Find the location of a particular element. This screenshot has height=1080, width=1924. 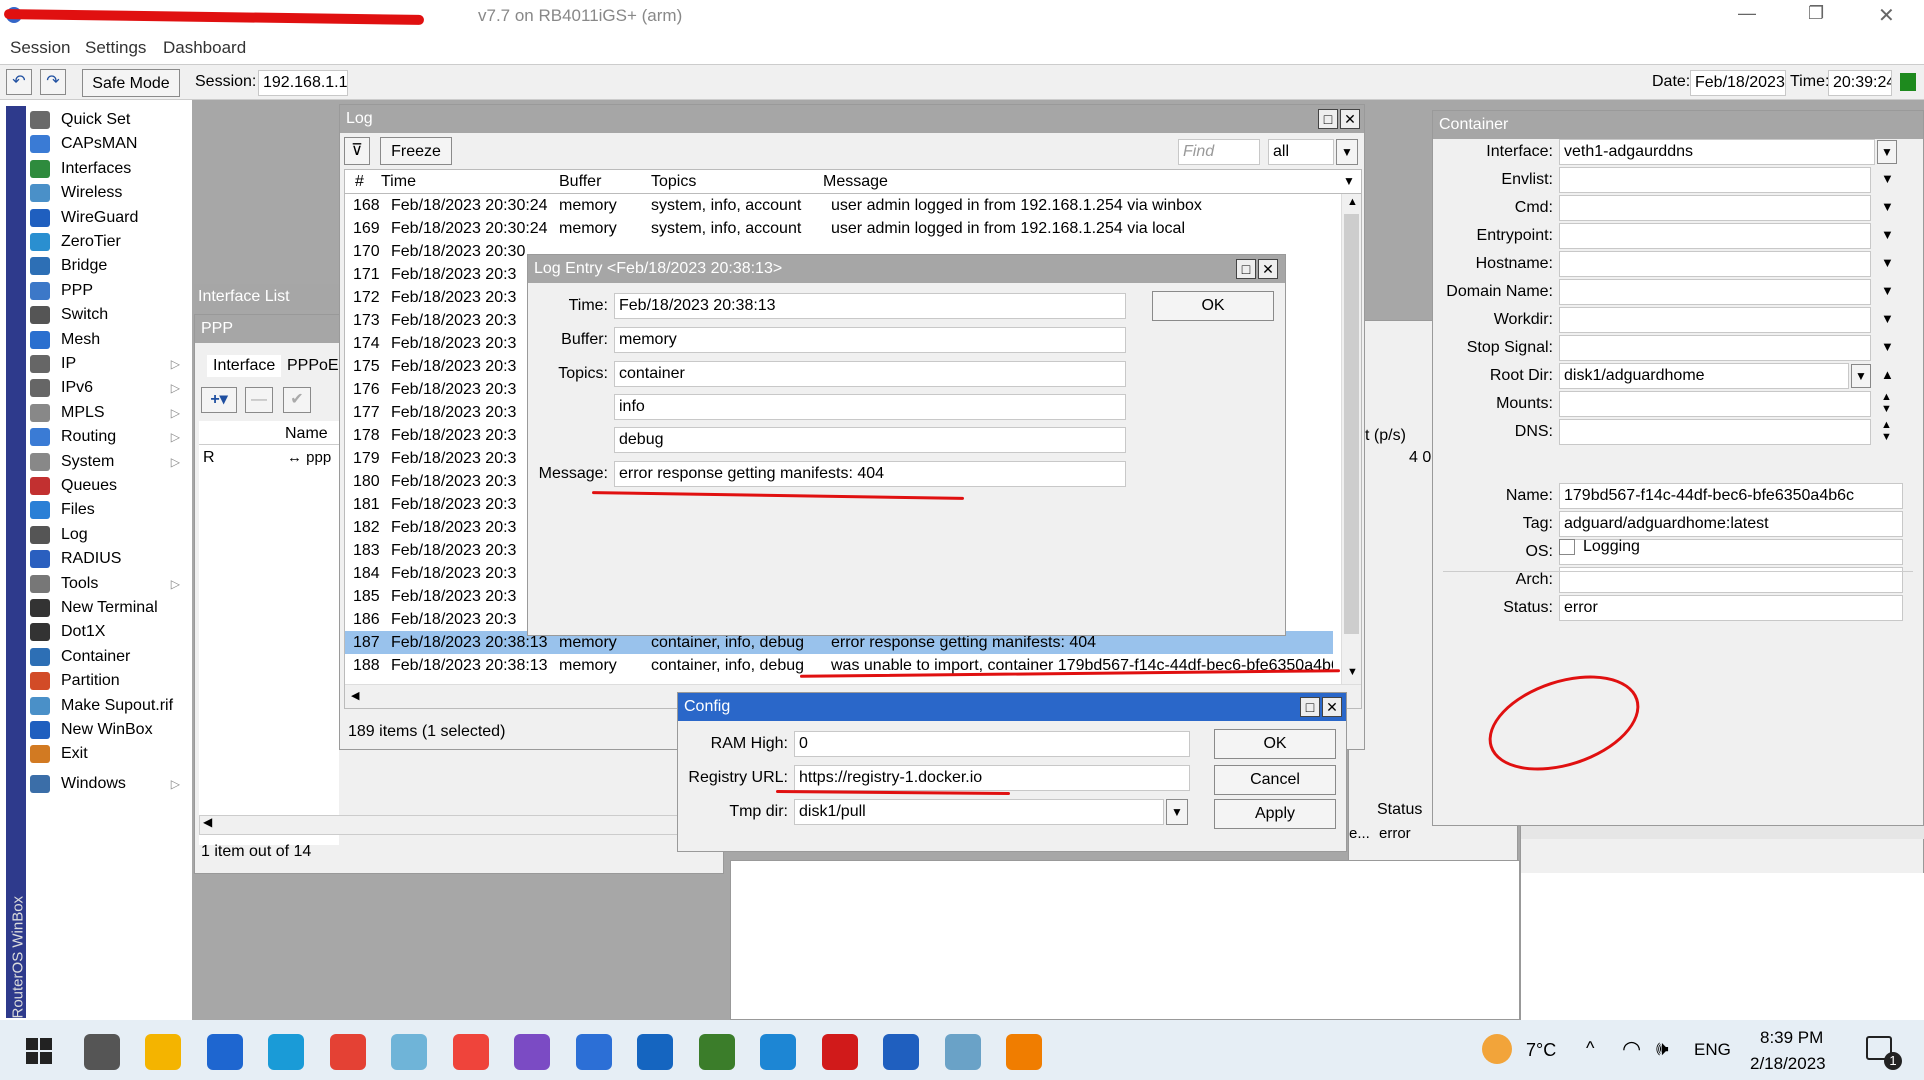

sidebar-item-exit: Exit is located at coordinates (109, 754).